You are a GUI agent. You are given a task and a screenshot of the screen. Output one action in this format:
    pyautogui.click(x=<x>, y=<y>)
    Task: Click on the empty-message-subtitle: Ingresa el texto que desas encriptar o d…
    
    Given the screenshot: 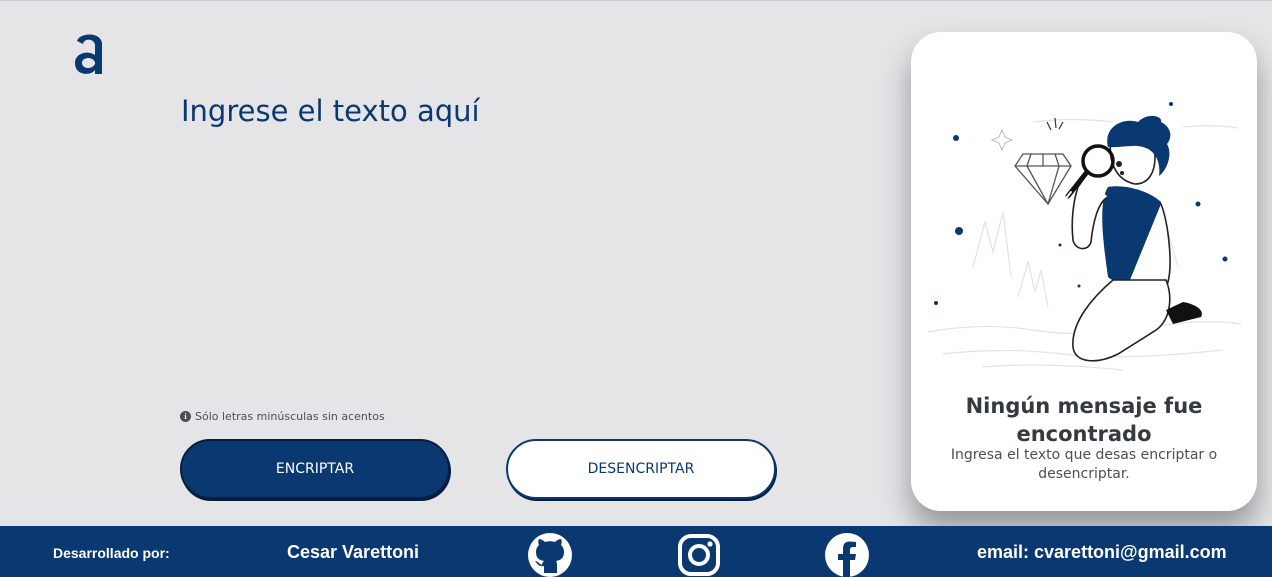 What is the action you would take?
    pyautogui.click(x=1084, y=464)
    